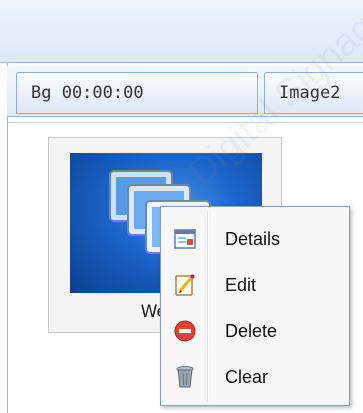 The image size is (363, 413). Describe the element at coordinates (185, 331) in the screenshot. I see `delete-icon` at that location.